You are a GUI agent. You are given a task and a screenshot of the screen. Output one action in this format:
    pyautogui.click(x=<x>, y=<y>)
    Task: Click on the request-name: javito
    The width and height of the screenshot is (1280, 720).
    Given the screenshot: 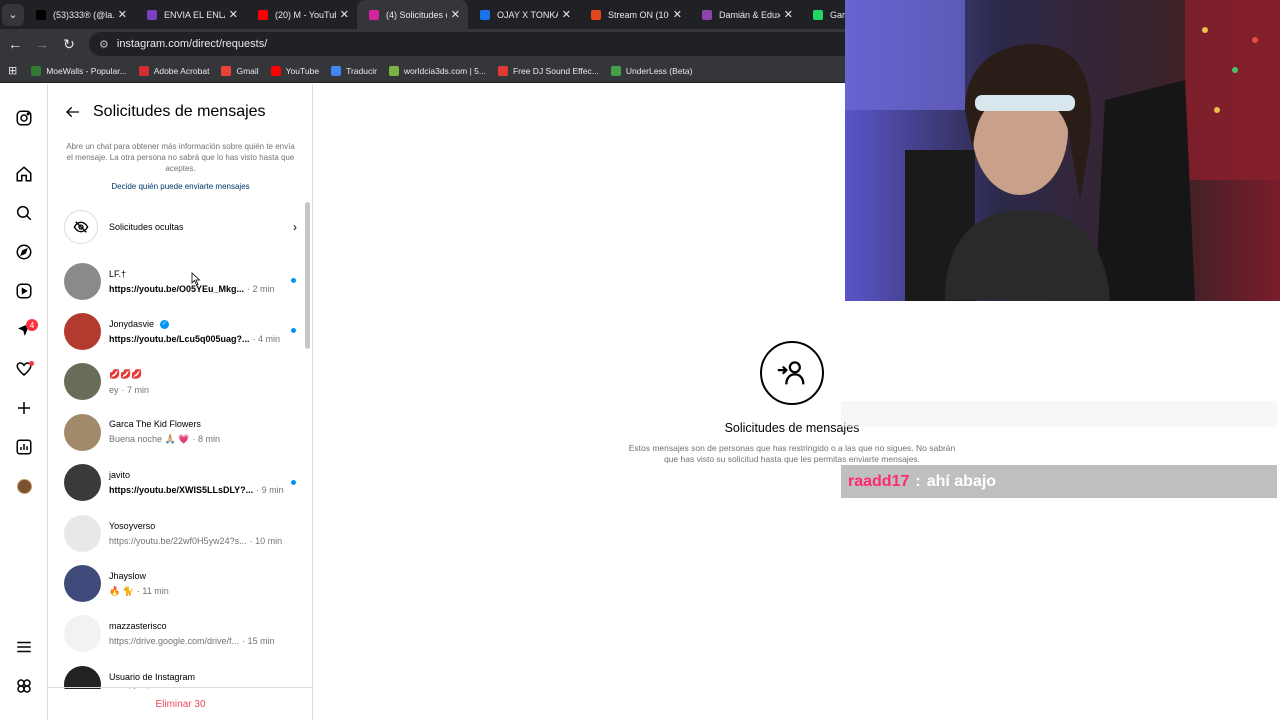 What is the action you would take?
    pyautogui.click(x=120, y=475)
    